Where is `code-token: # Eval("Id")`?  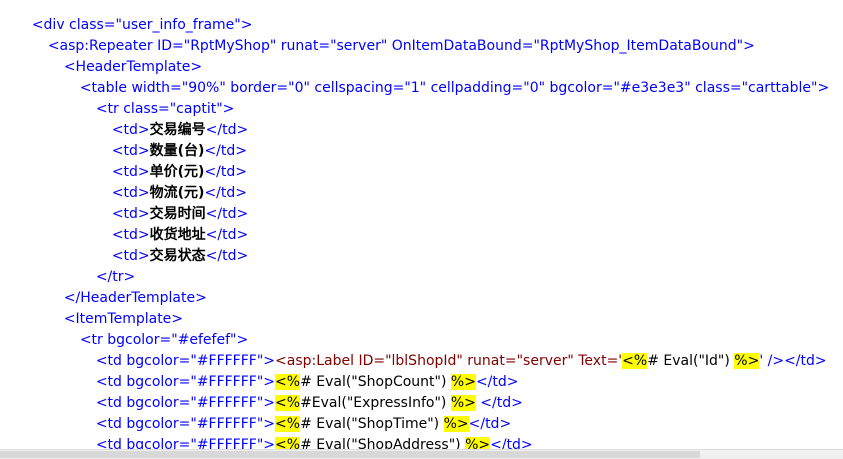
code-token: # Eval("Id") is located at coordinates (691, 361).